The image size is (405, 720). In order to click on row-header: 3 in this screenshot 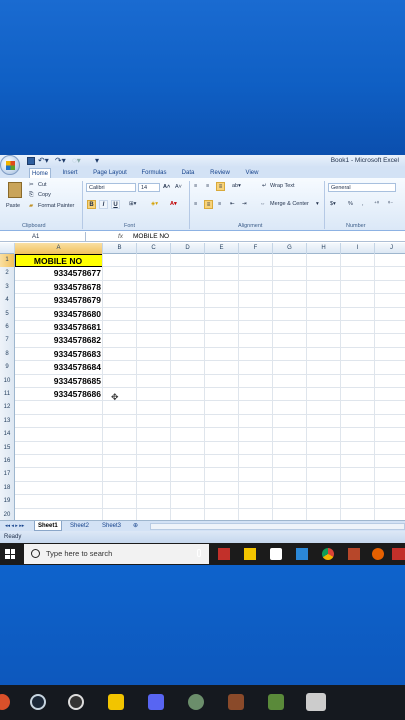, I will do `click(7, 287)`.